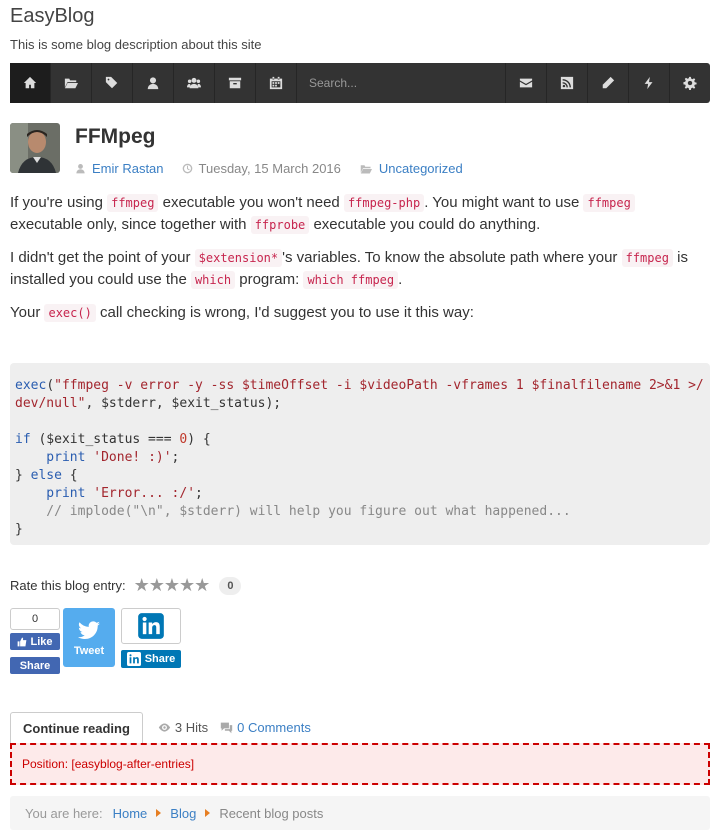  What do you see at coordinates (269, 168) in the screenshot?
I see `date-text: Tuesday, 15 March 2016` at bounding box center [269, 168].